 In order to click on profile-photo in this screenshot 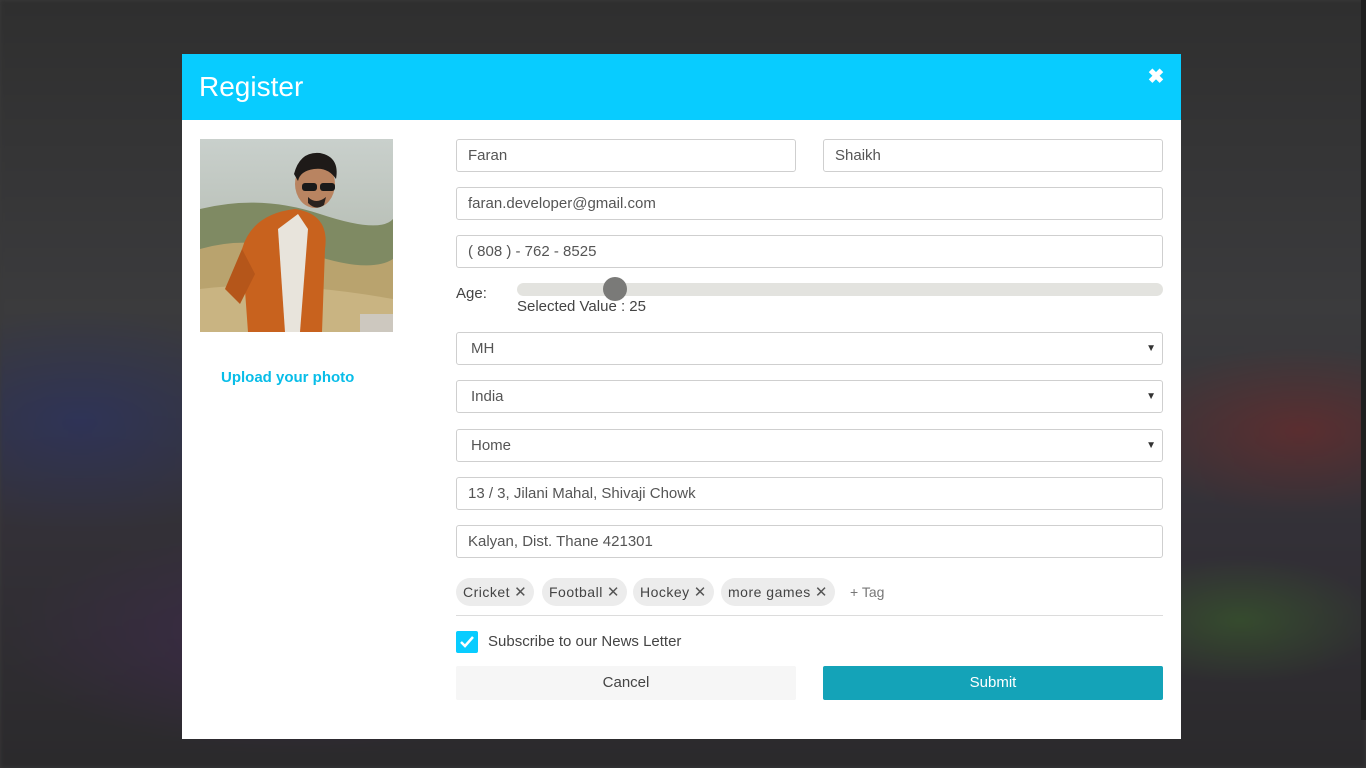, I will do `click(296, 235)`.